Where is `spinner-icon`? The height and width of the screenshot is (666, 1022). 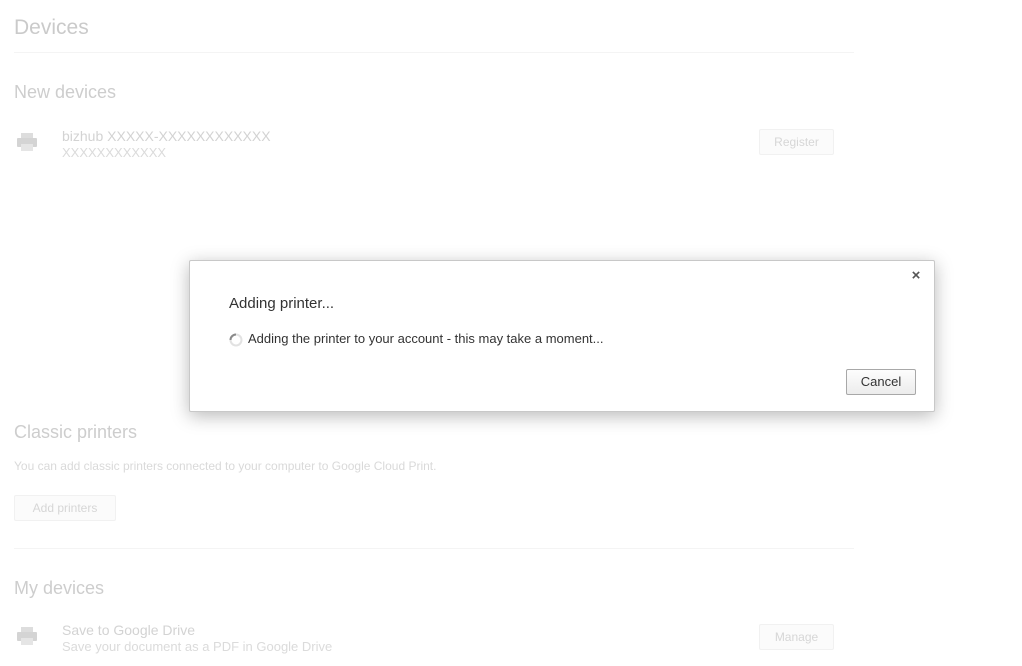 spinner-icon is located at coordinates (236, 340).